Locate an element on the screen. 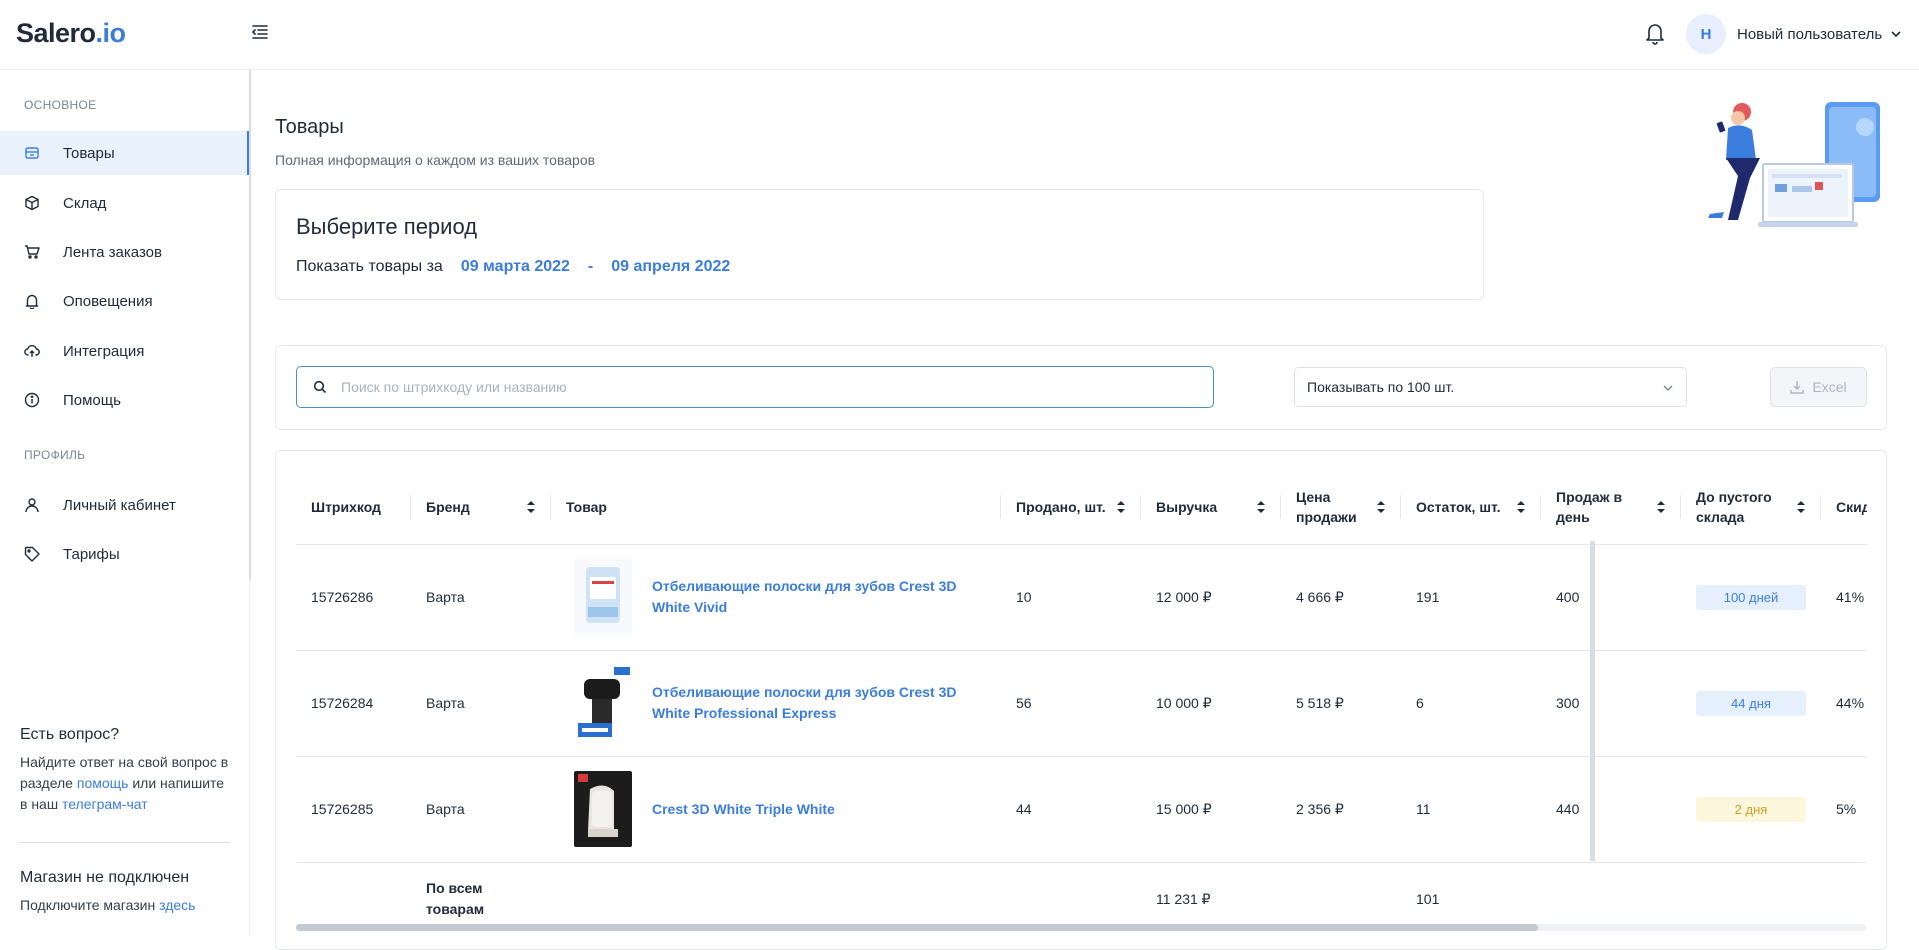  user-name: Новый пользователь is located at coordinates (1810, 34).